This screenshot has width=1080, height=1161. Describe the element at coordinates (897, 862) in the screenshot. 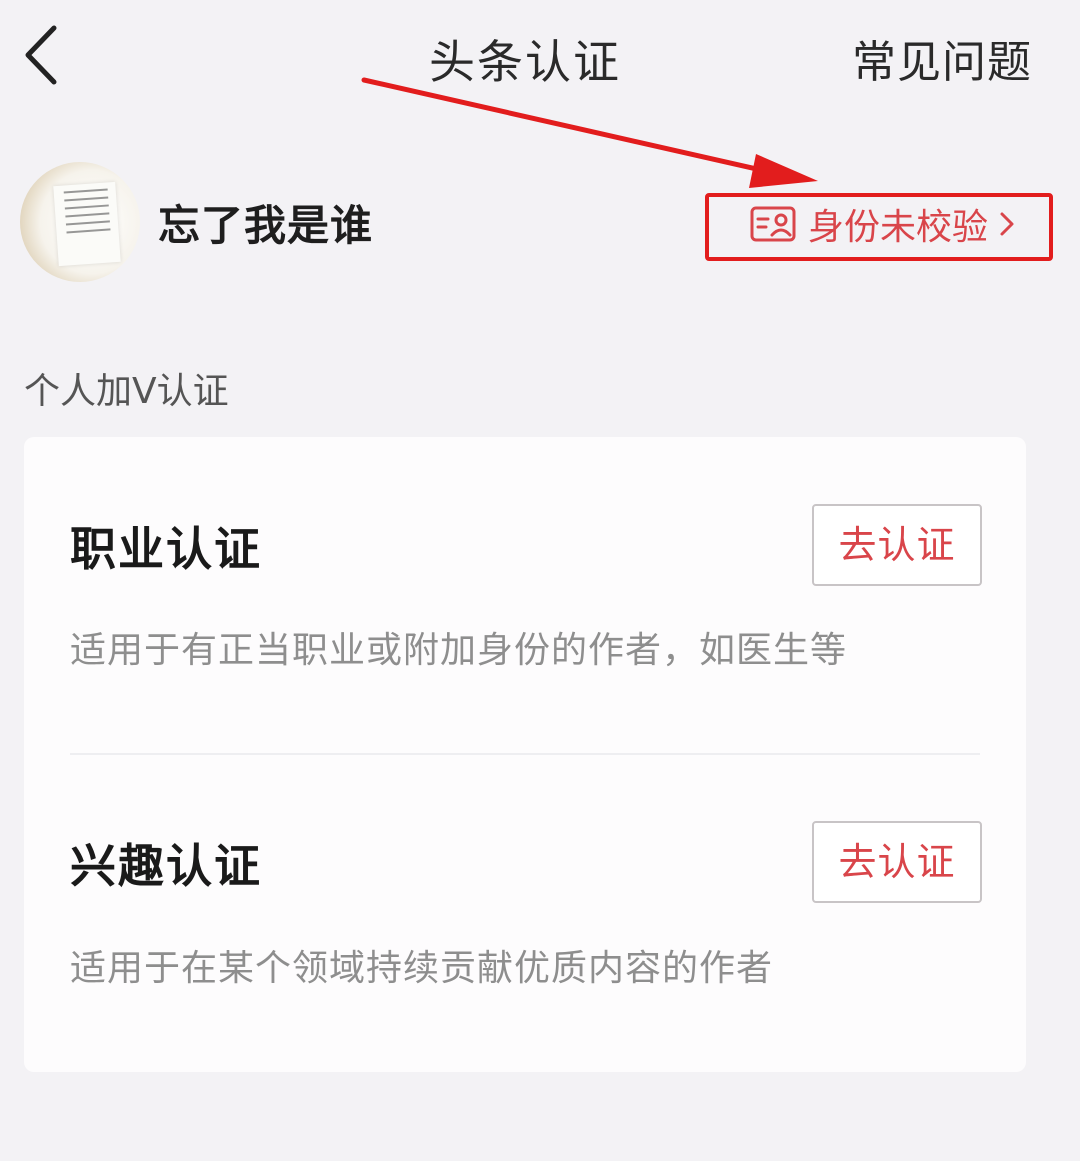

I see `interest-cert-button: 去认证` at that location.